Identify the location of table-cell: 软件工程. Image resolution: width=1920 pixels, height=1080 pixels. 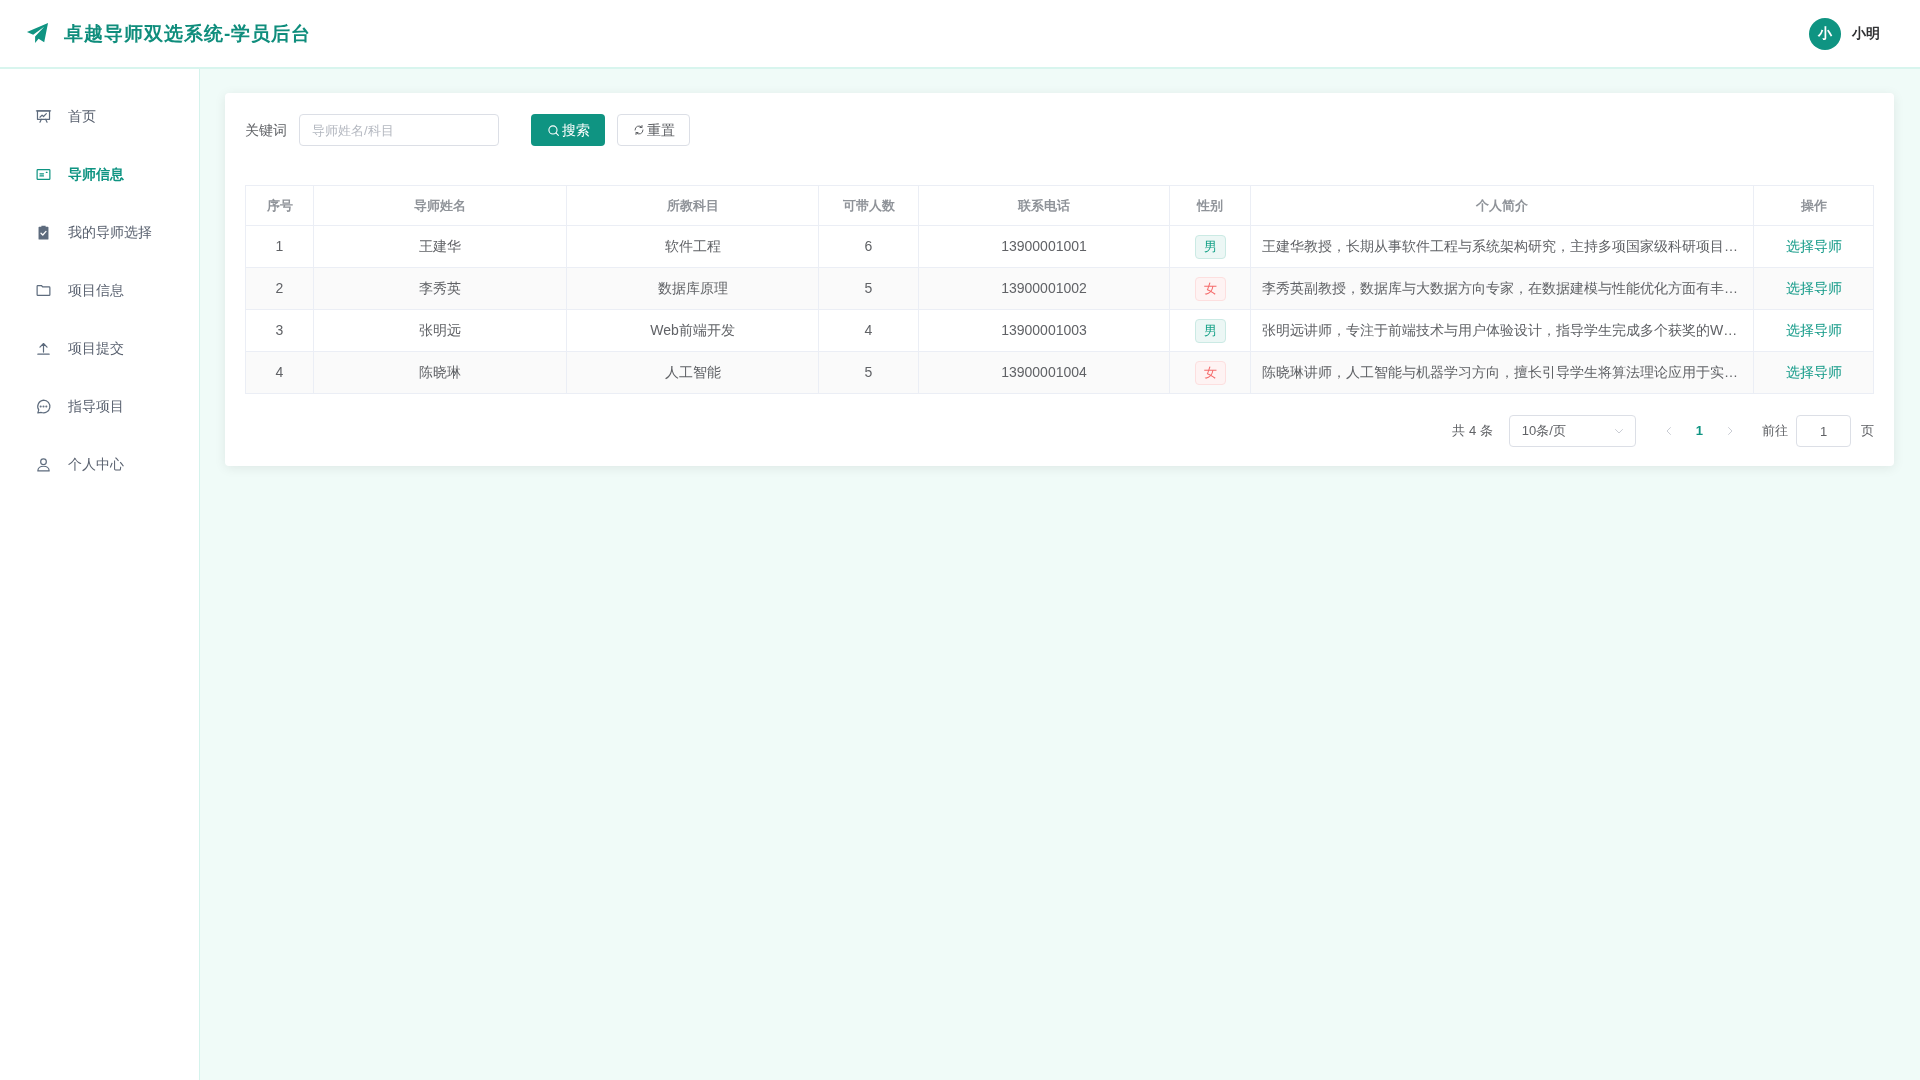
(692, 246).